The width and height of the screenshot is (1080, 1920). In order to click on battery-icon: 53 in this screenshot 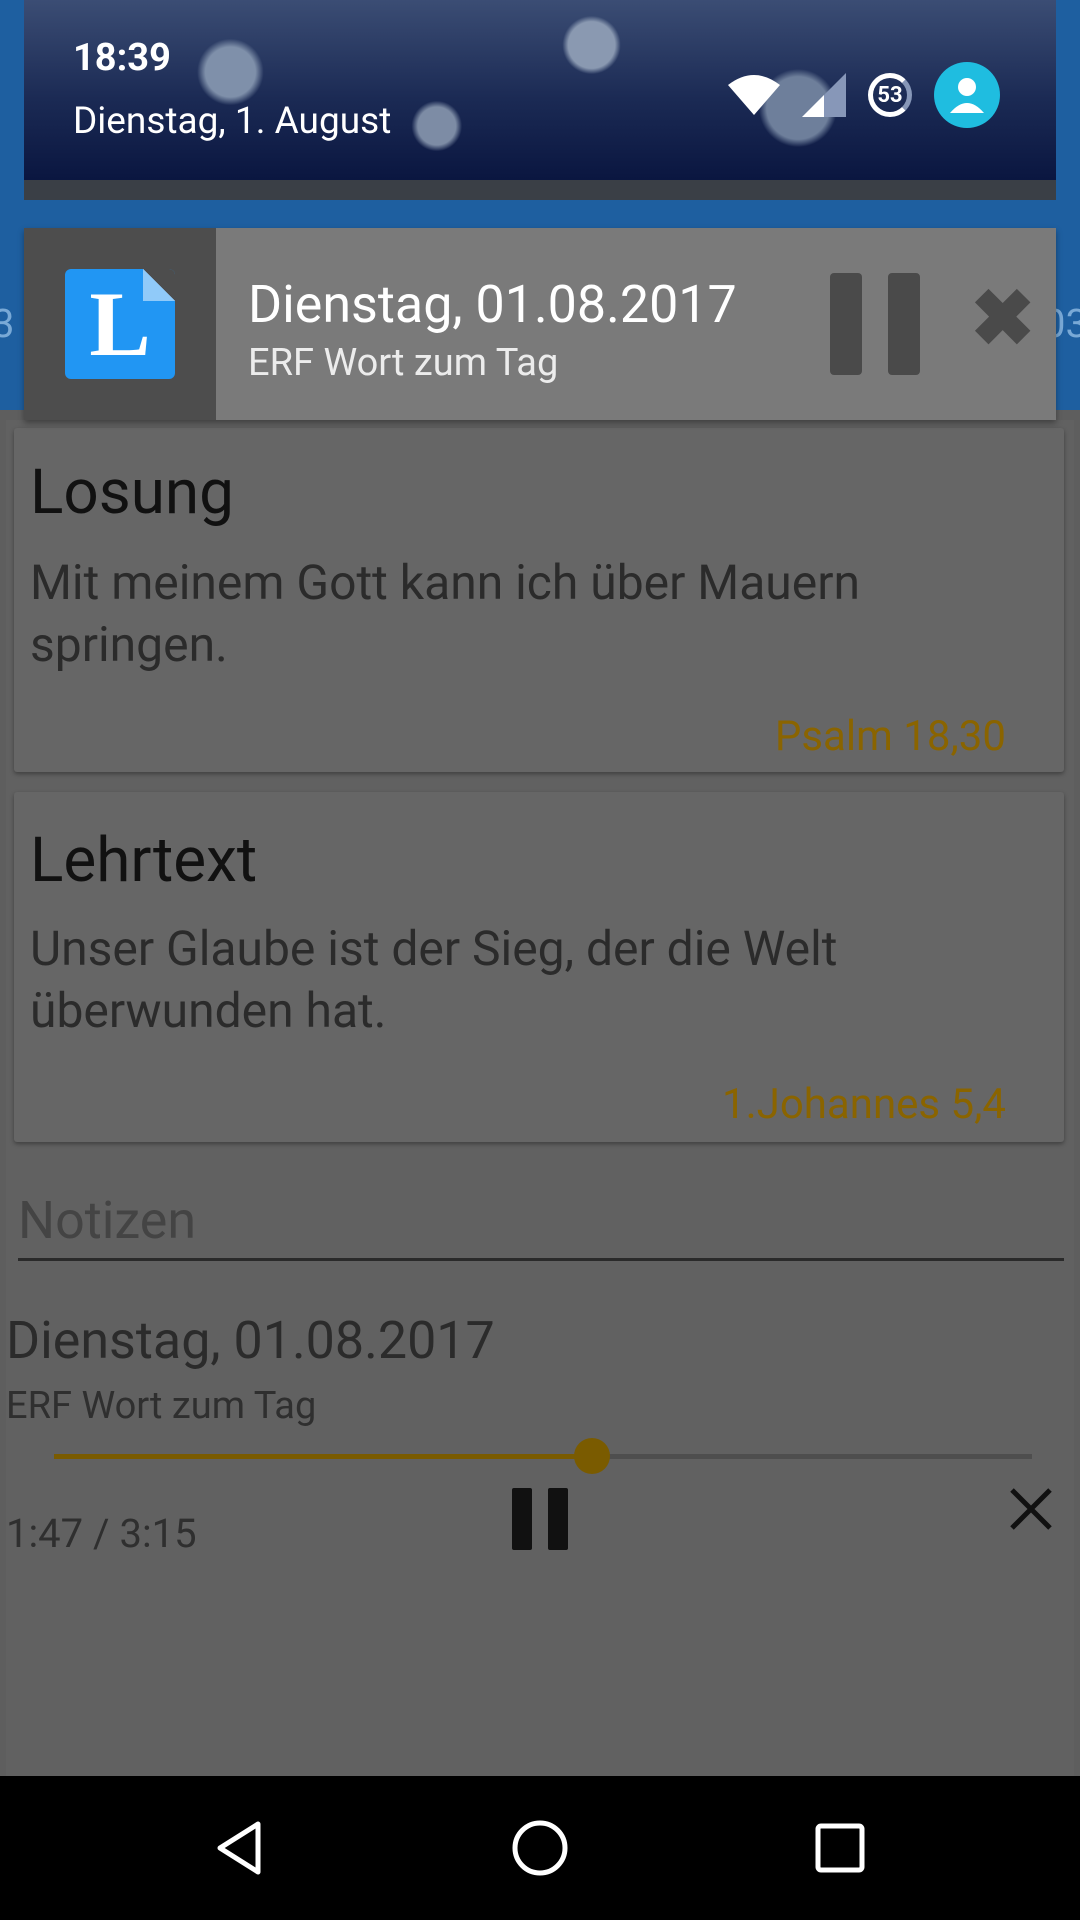, I will do `click(890, 95)`.